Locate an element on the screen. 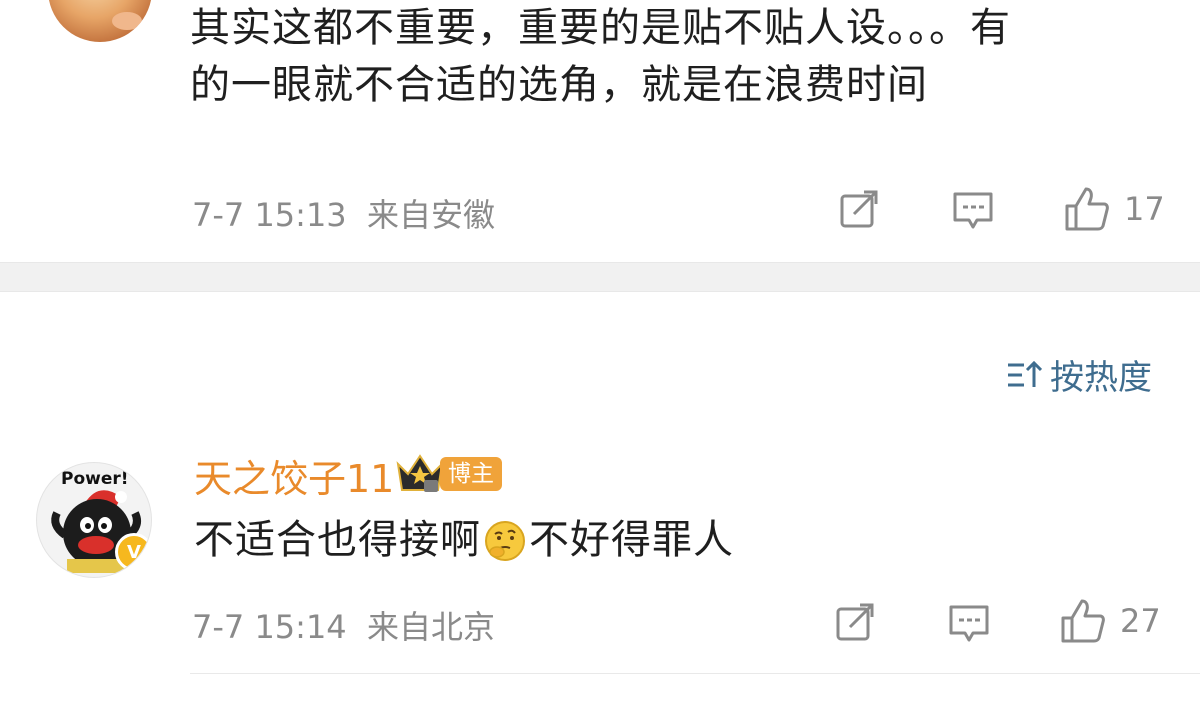 The image size is (1200, 705). comment-text-part: 不适合也得接啊 is located at coordinates (337, 540).